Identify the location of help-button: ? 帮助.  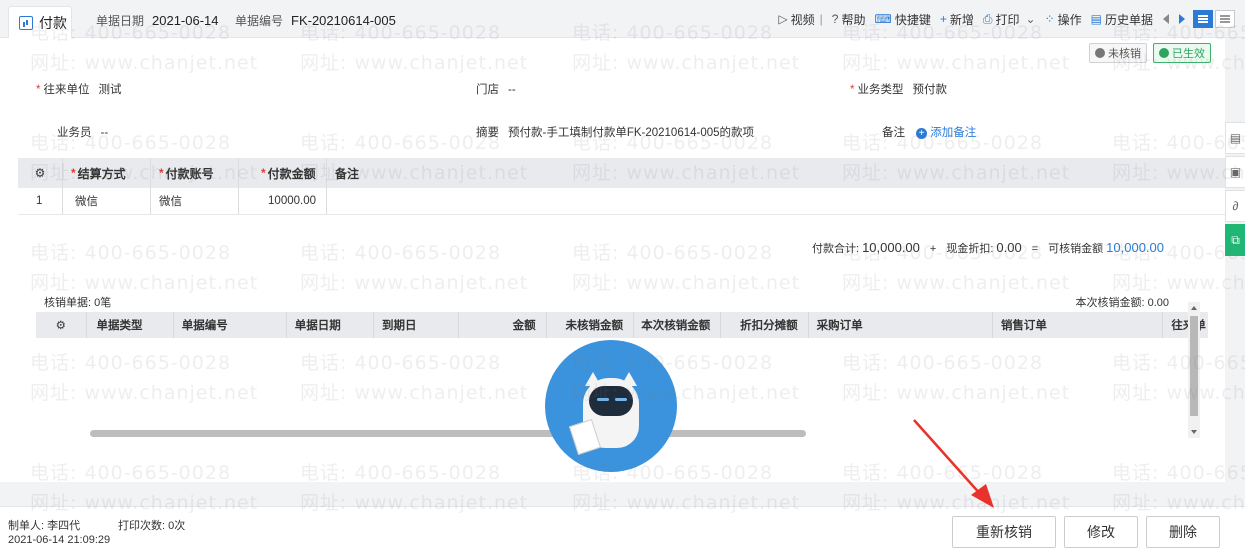
(849, 19).